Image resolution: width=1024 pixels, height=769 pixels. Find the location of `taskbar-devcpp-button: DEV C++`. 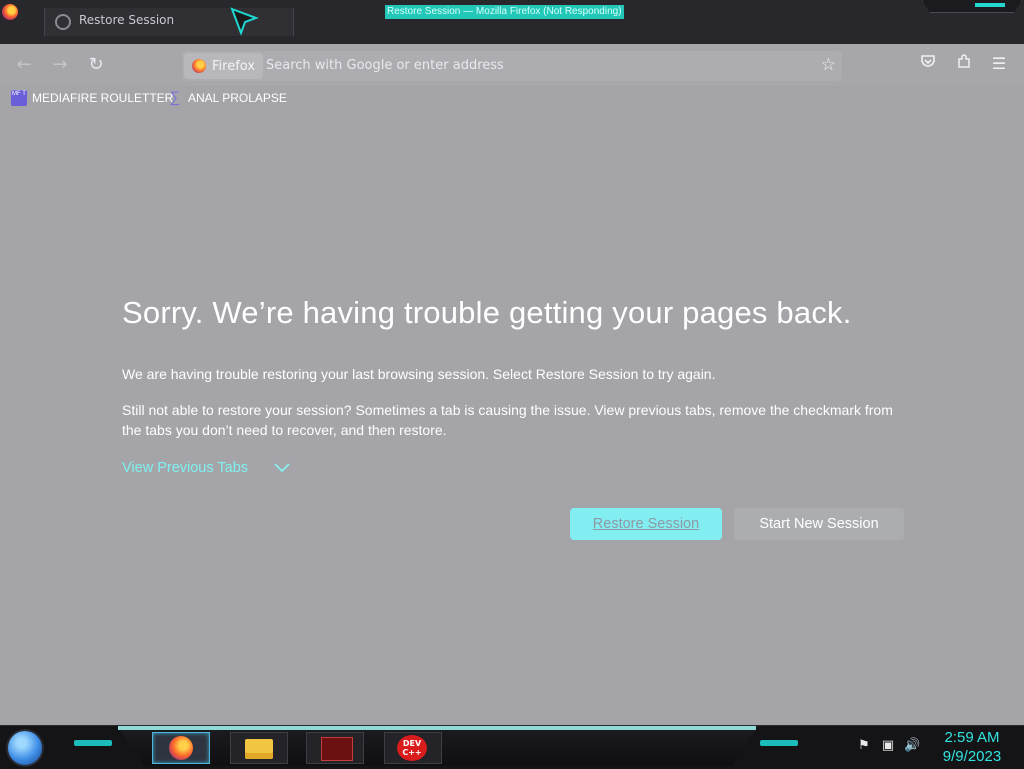

taskbar-devcpp-button: DEV C++ is located at coordinates (413, 748).